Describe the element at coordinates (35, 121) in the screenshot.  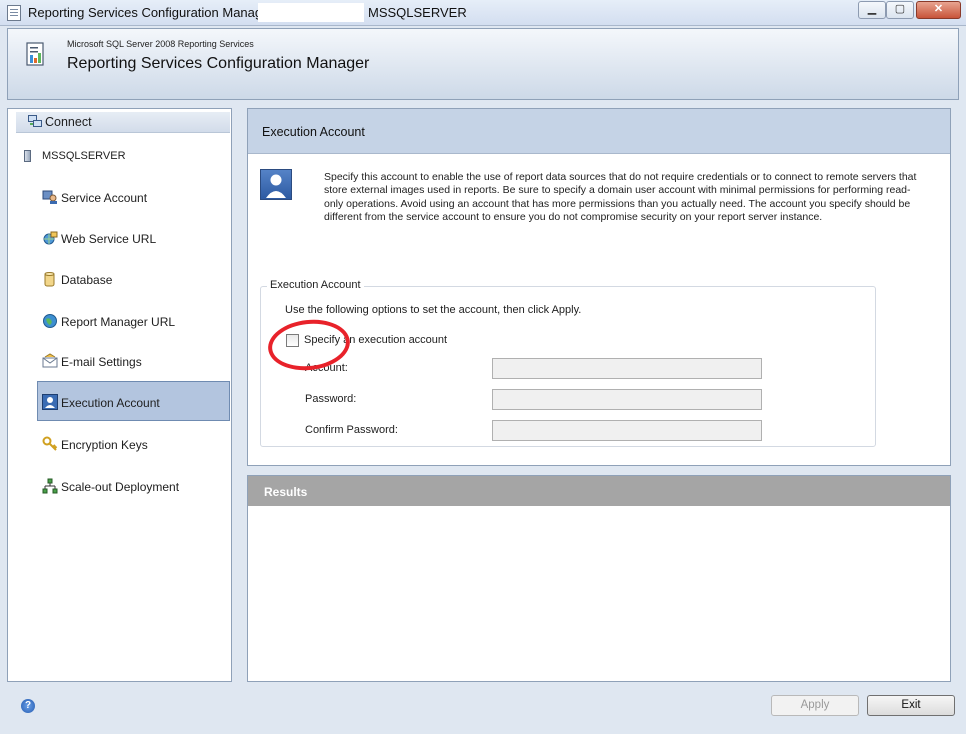
I see `connect-icon` at that location.